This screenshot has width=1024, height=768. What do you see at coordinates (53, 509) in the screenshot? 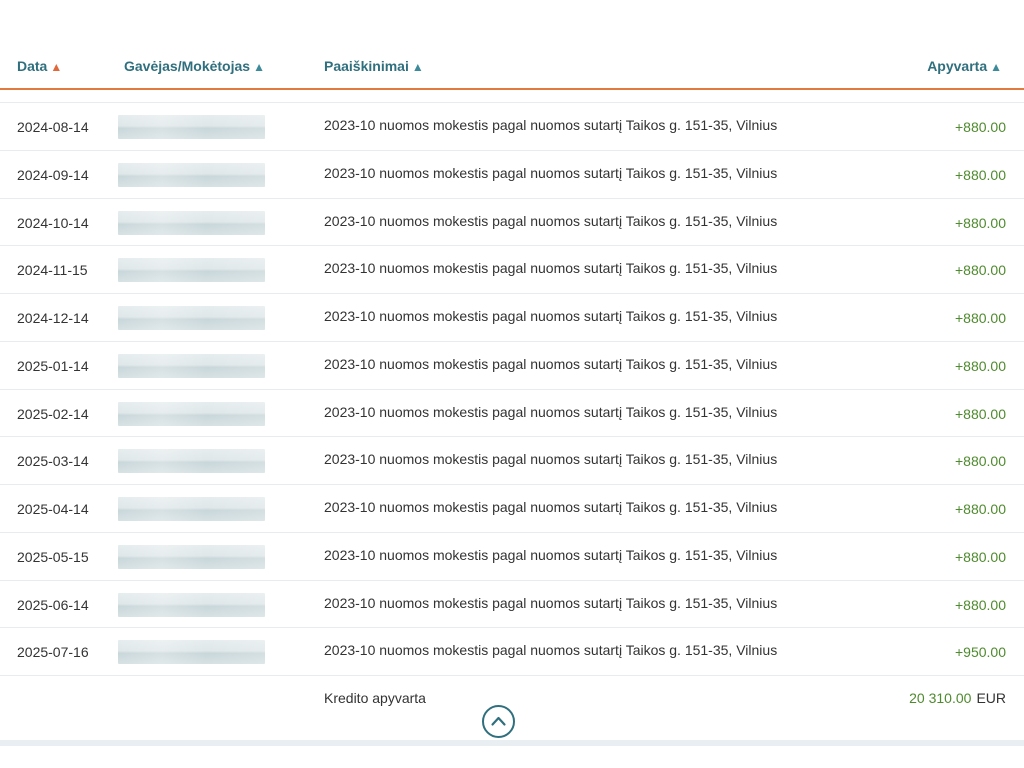
I see `row-date: 2025-04-14` at bounding box center [53, 509].